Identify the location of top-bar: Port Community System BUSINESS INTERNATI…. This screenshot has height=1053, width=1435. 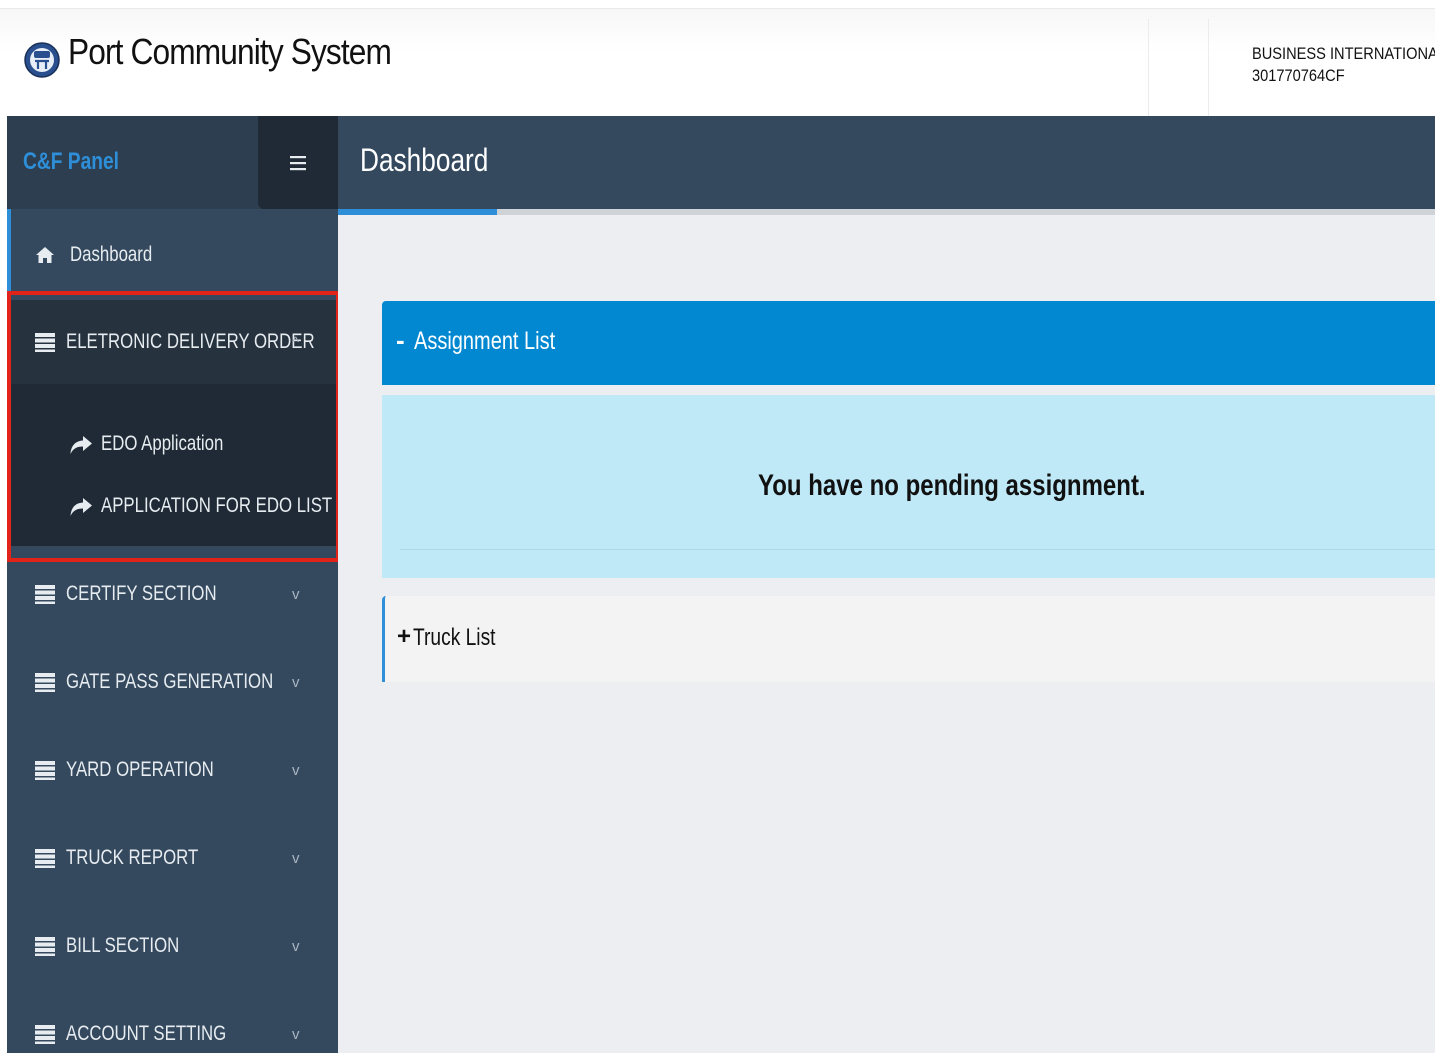
(717, 62).